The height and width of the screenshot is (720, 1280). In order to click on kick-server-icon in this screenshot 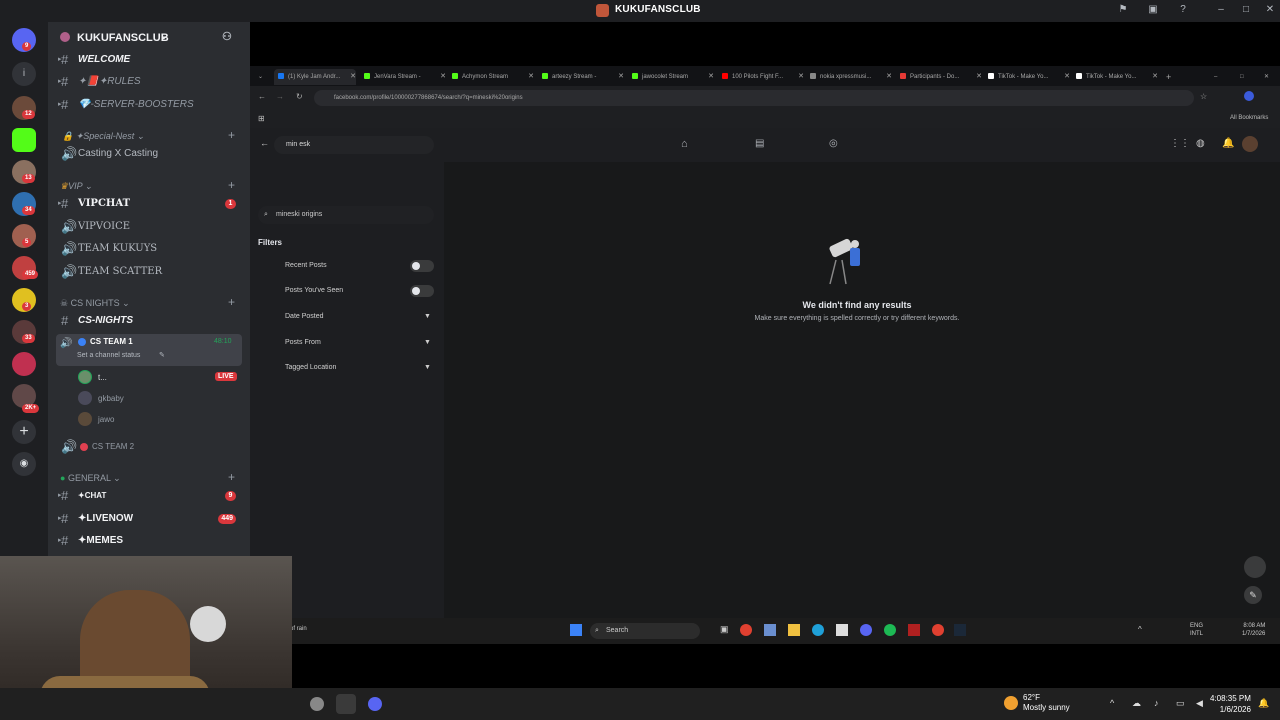, I will do `click(24, 140)`.